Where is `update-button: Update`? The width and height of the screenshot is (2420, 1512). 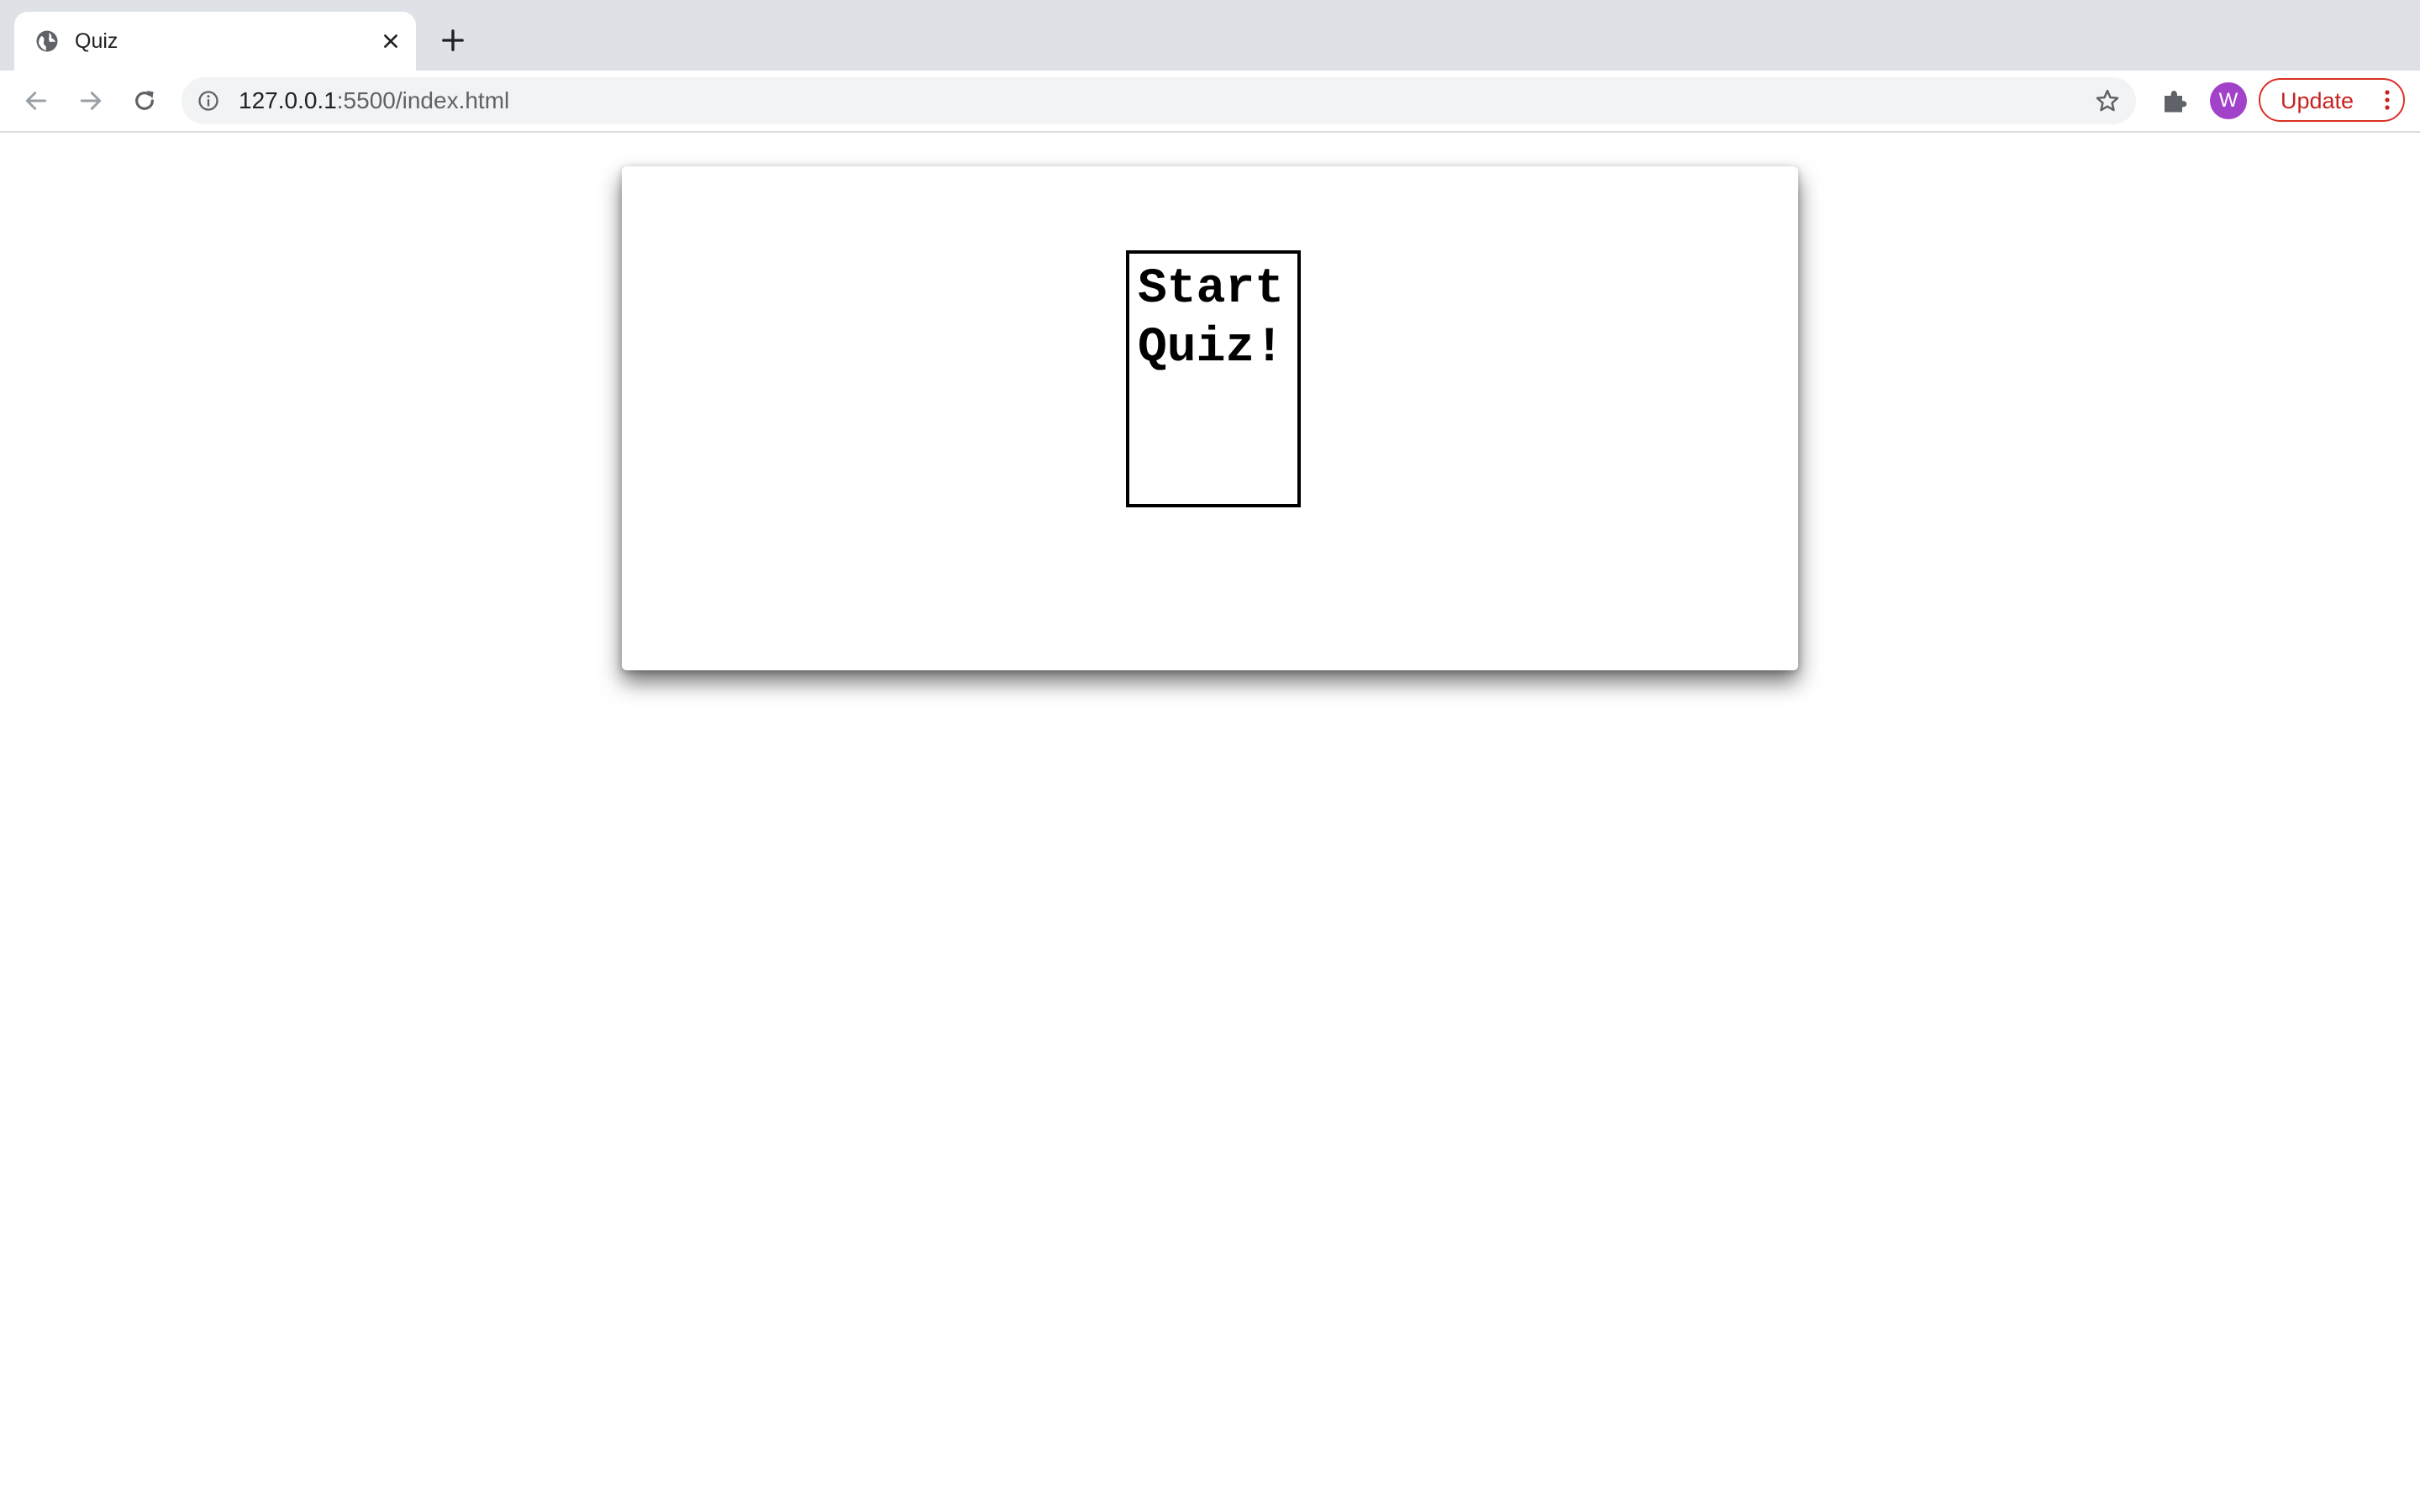 update-button: Update is located at coordinates (2332, 100).